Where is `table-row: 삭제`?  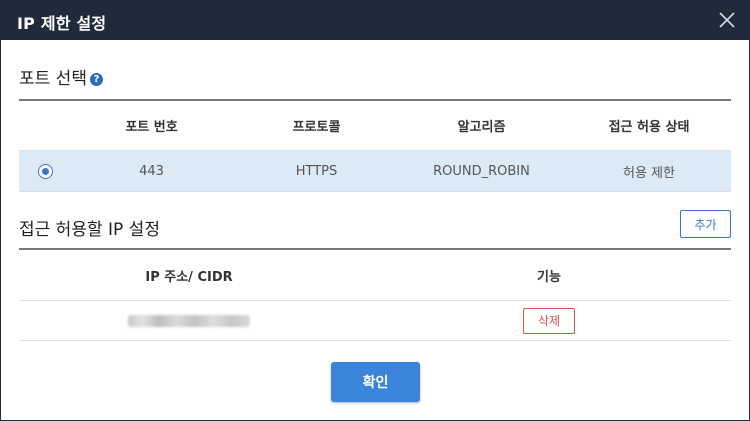
table-row: 삭제 is located at coordinates (375, 321).